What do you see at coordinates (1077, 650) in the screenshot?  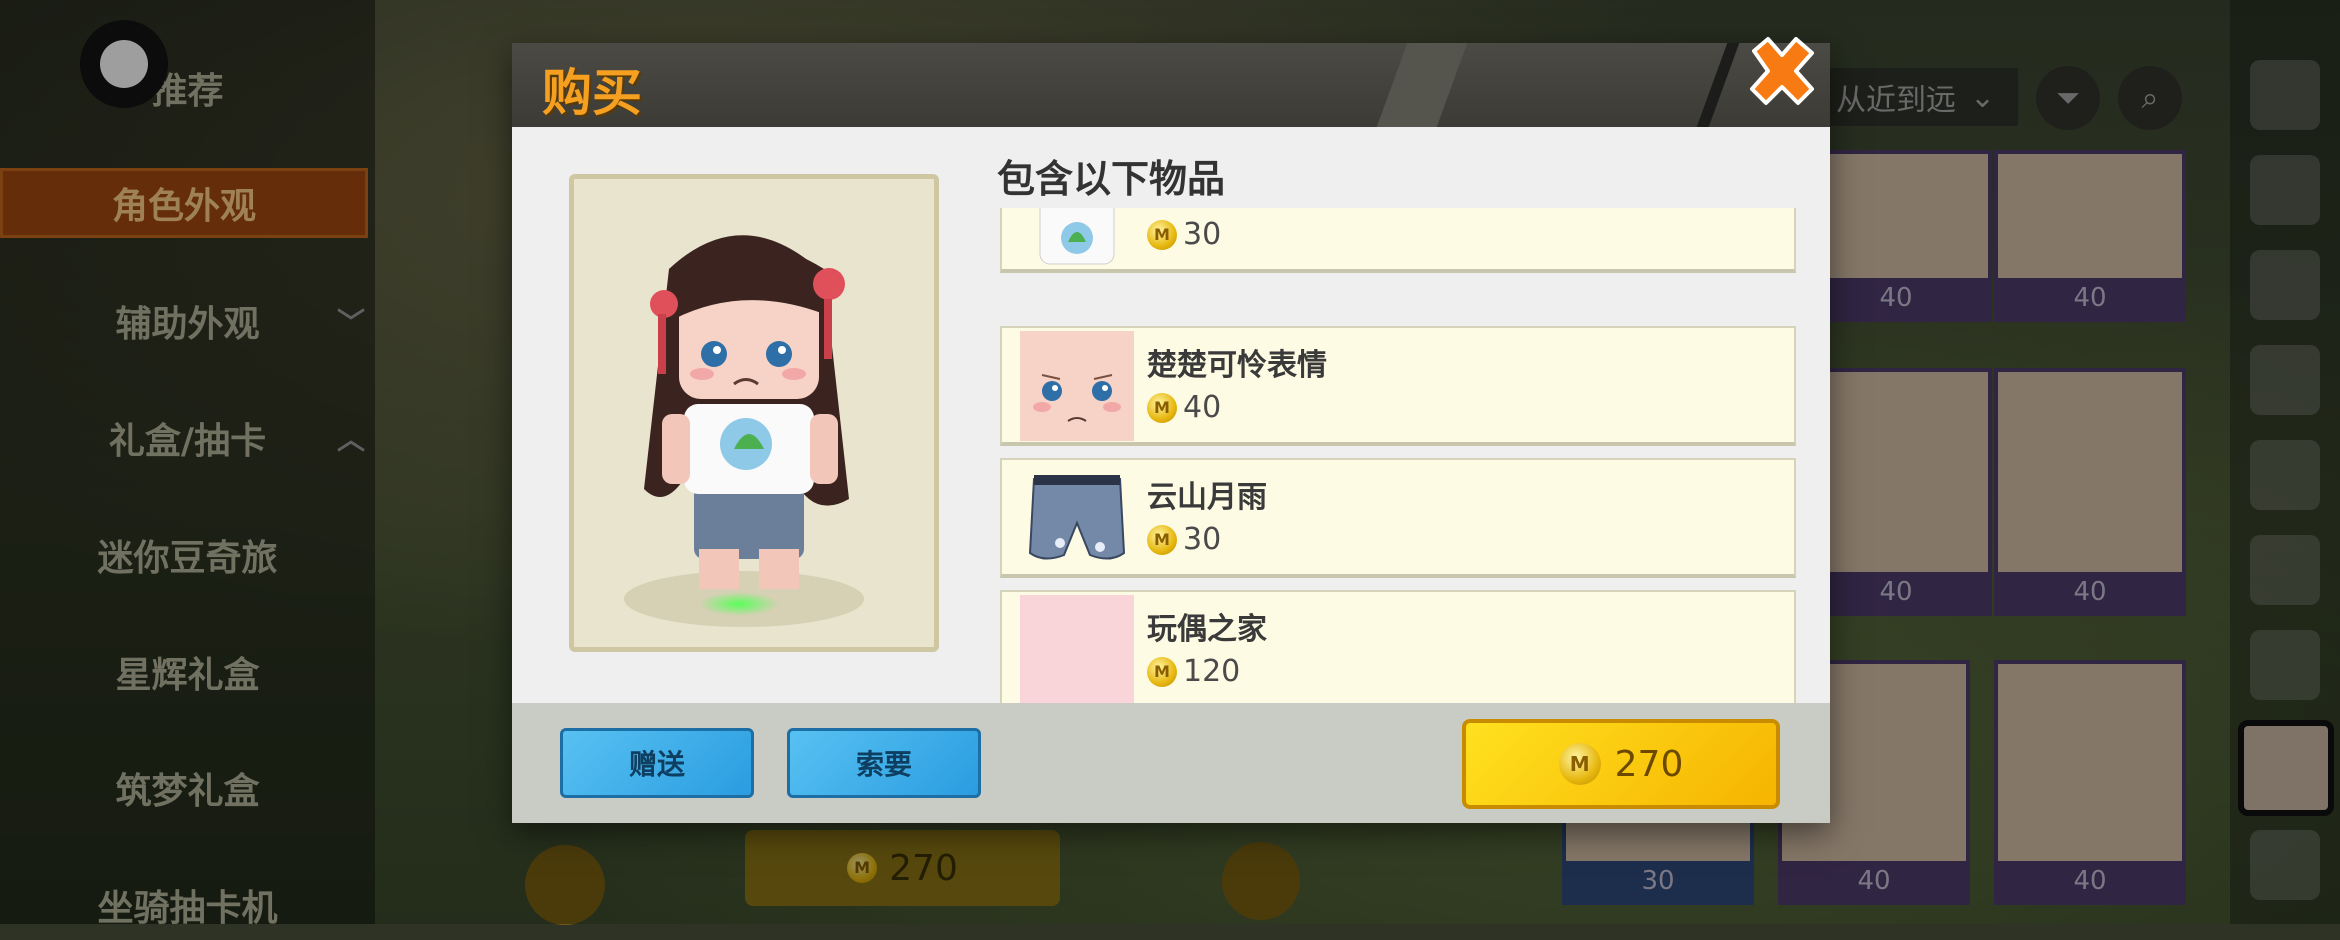 I see `skin-thumbnail` at bounding box center [1077, 650].